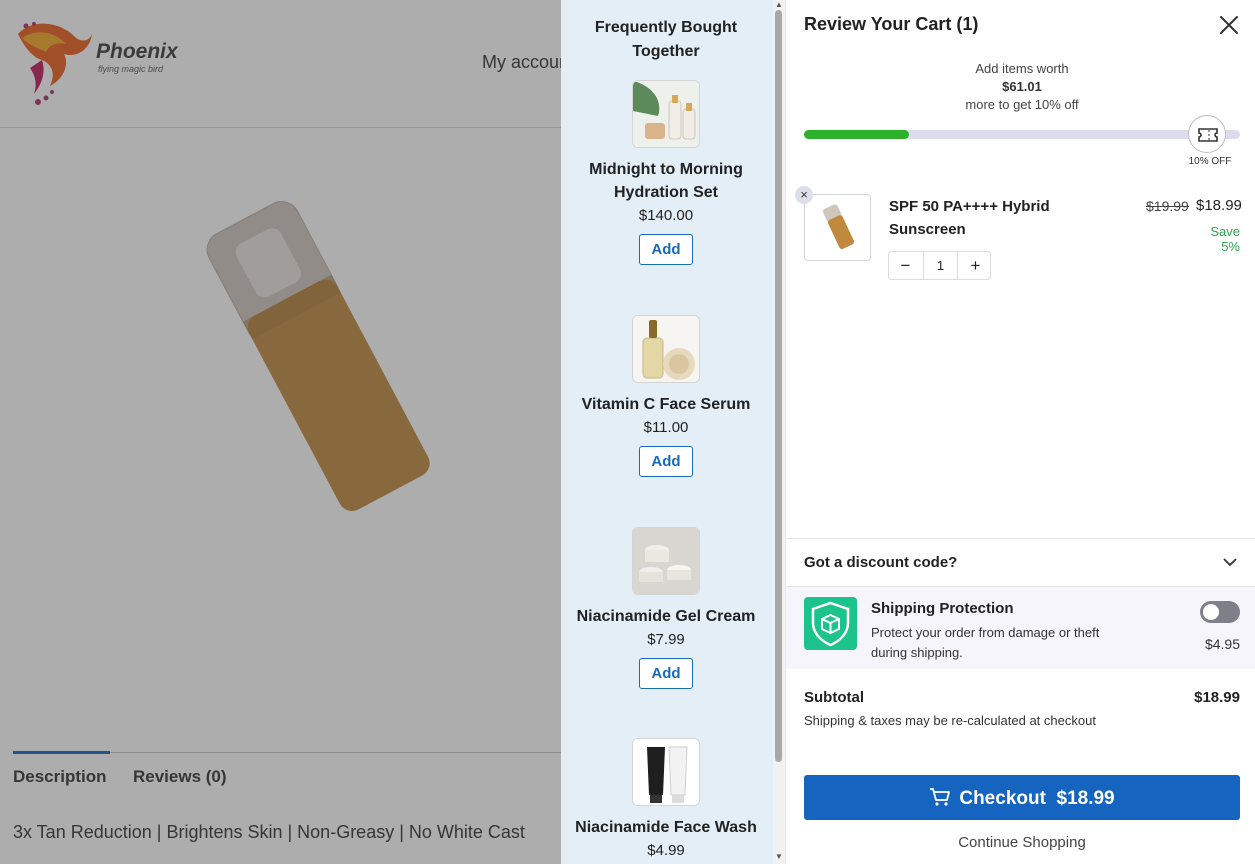  What do you see at coordinates (856, 134) in the screenshot?
I see `progress-fill` at bounding box center [856, 134].